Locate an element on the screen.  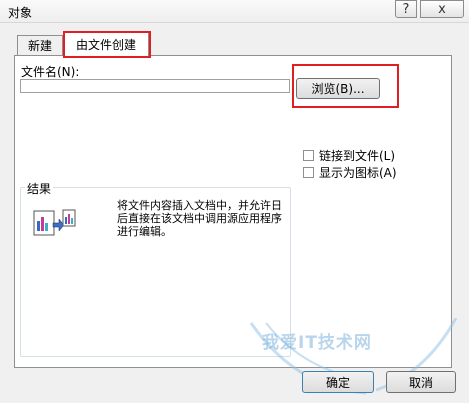
link-to-file-checkbox is located at coordinates (308, 155).